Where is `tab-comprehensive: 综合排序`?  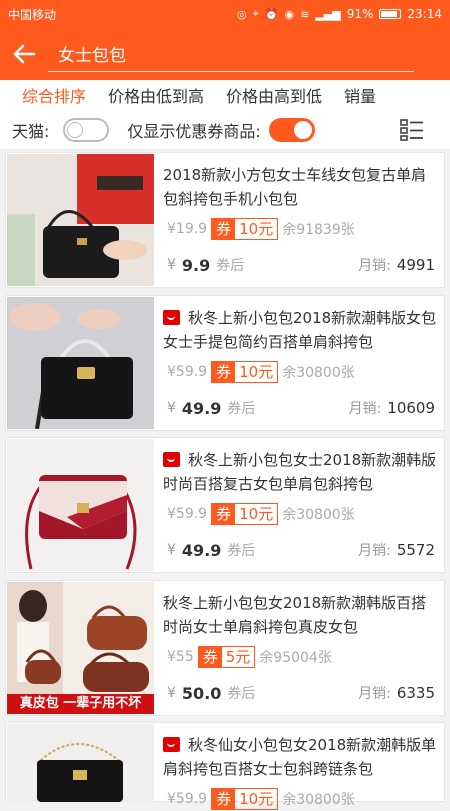
tab-comprehensive: 综合排序 is located at coordinates (54, 95).